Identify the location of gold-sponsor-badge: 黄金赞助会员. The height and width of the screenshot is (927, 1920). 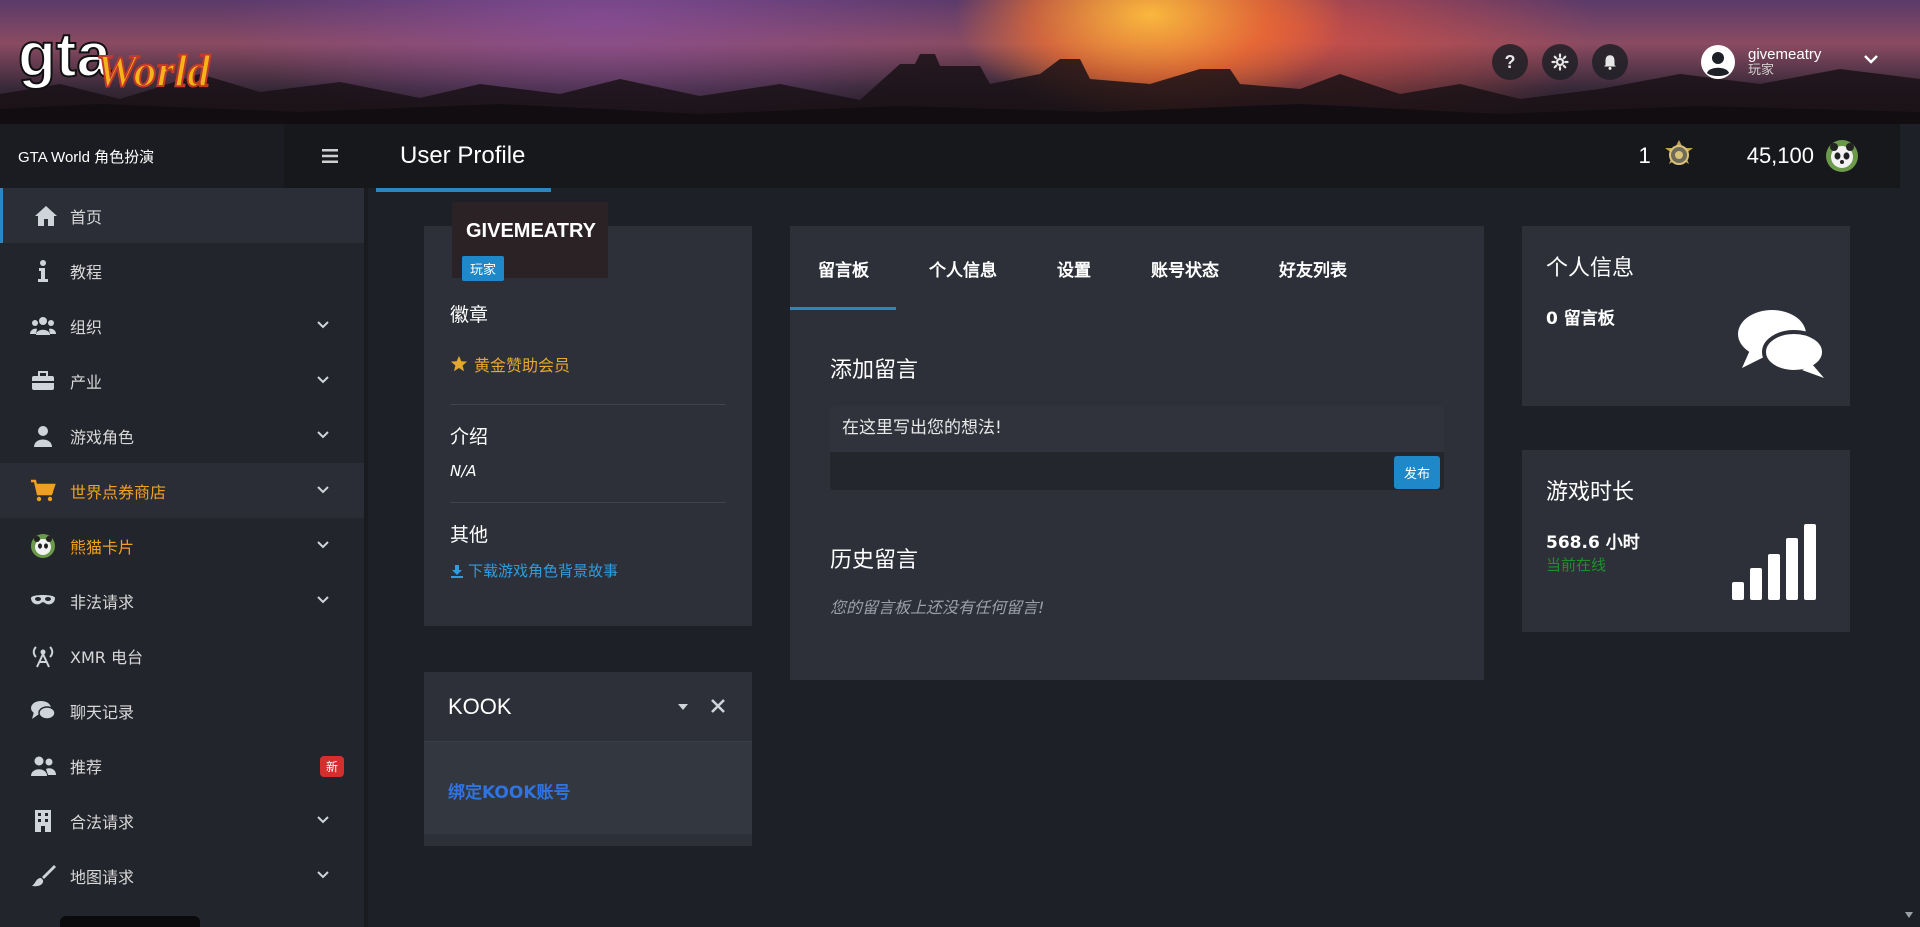
(510, 364).